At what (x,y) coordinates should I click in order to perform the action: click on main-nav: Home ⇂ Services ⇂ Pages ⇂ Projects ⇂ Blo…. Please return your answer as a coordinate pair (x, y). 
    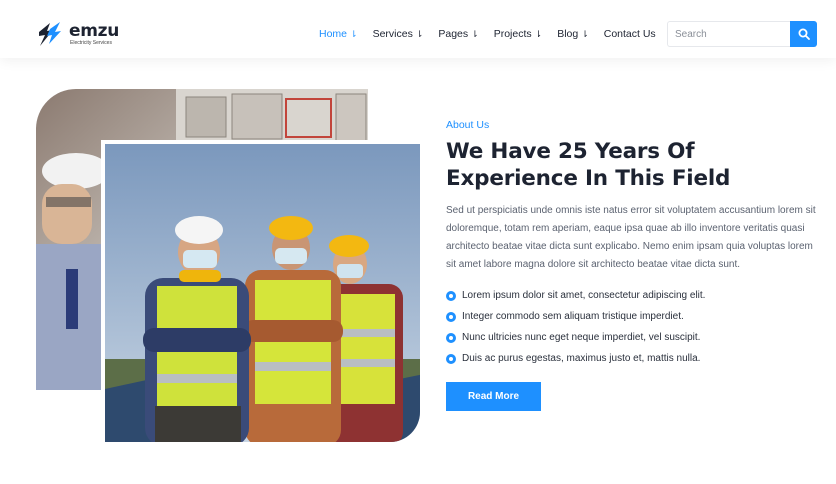
    Looking at the image, I should click on (495, 34).